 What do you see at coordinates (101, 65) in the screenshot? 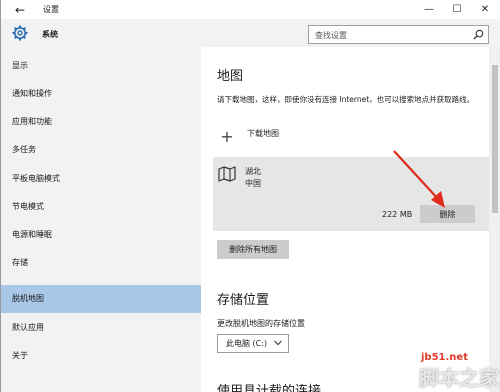
I see `sidebar-item-display: 显示` at bounding box center [101, 65].